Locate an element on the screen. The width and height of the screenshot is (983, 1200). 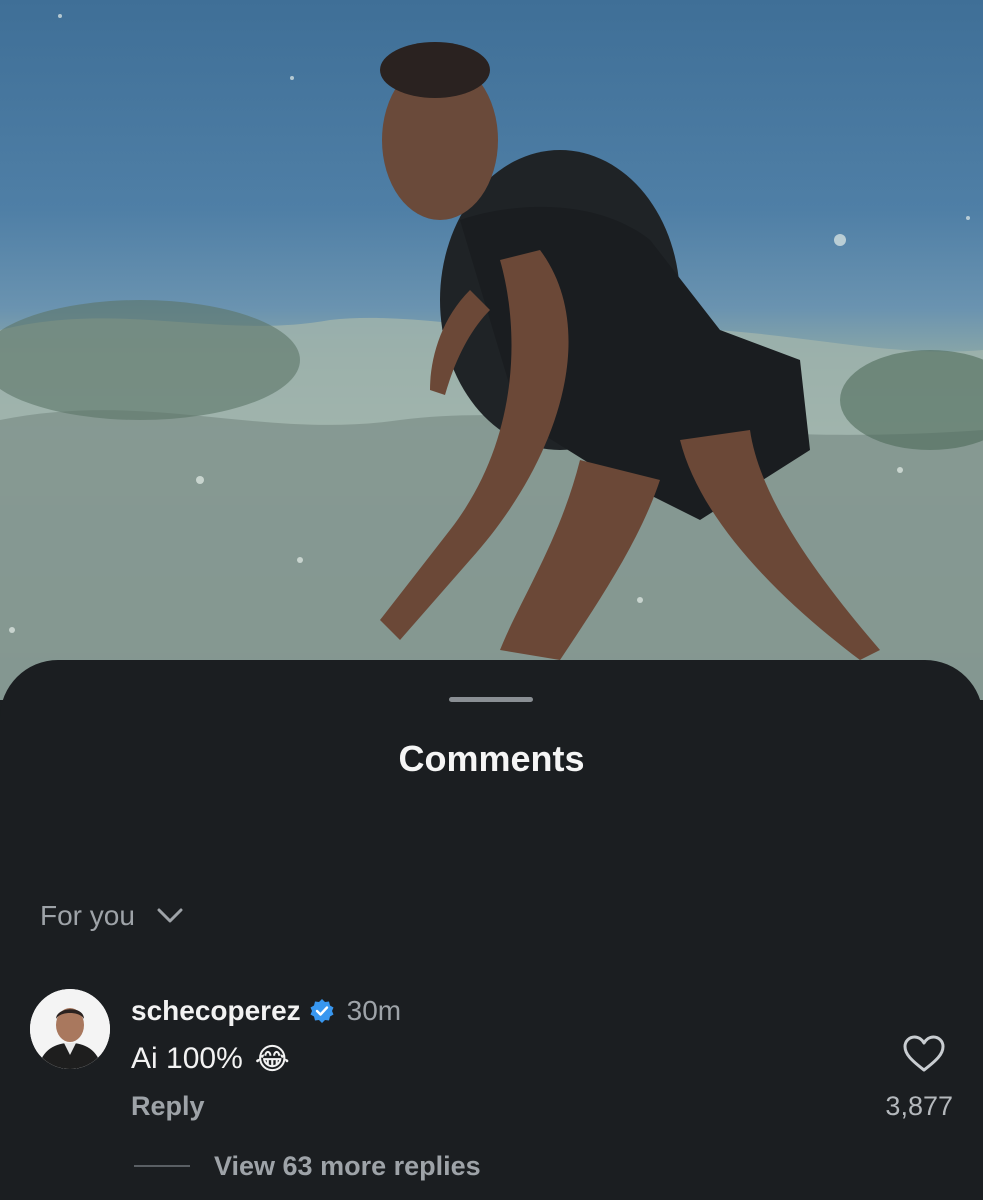
like-count: 3,877 is located at coordinates (919, 1106).